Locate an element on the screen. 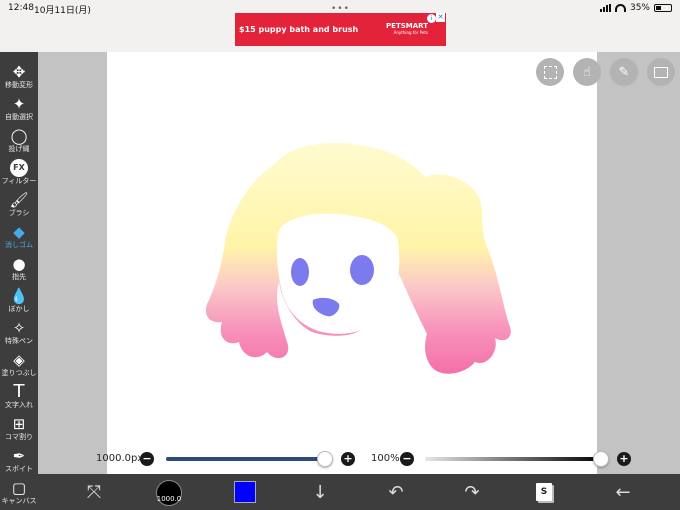 The width and height of the screenshot is (680, 510). color-swatch-button is located at coordinates (245, 492).